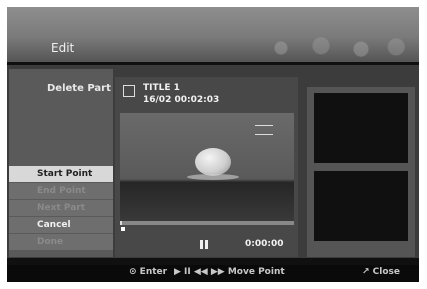  What do you see at coordinates (129, 91) in the screenshot?
I see `disc-icon` at bounding box center [129, 91].